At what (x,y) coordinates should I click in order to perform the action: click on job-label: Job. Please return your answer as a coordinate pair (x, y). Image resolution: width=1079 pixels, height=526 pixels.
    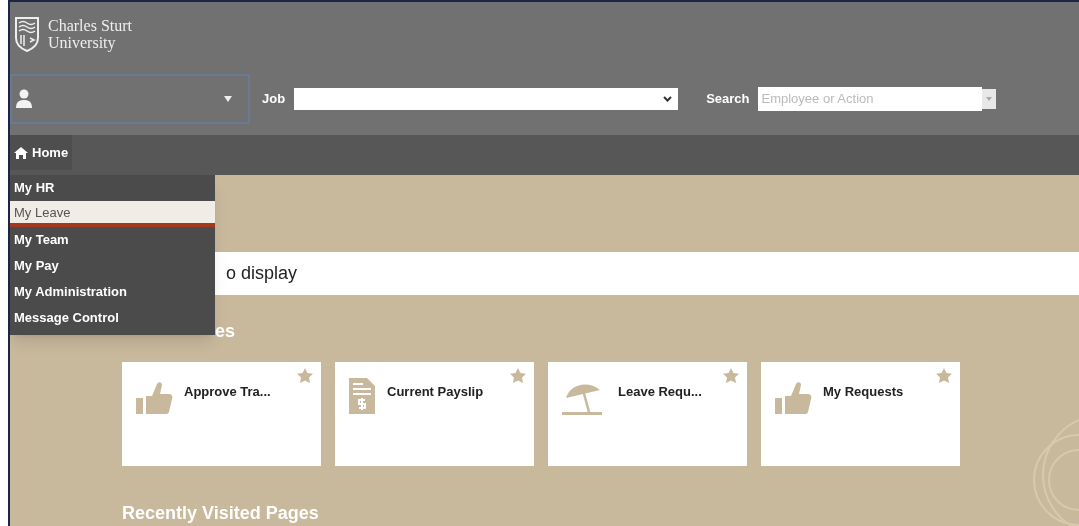
    Looking at the image, I should click on (274, 98).